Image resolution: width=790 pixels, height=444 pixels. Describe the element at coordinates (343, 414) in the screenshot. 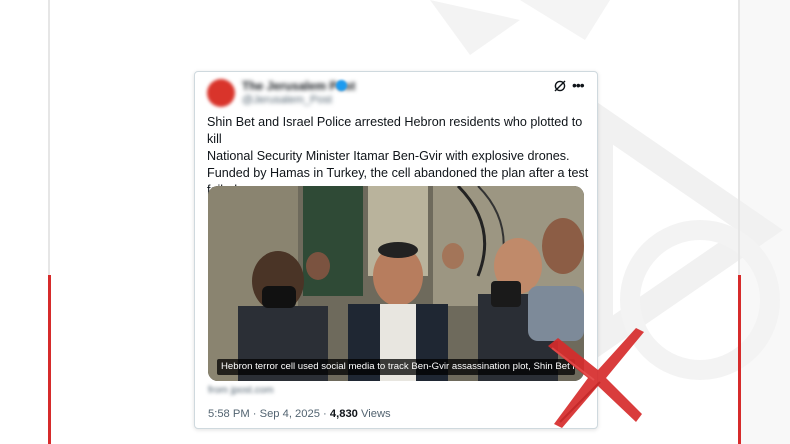

I see `views-count: 4,830` at that location.